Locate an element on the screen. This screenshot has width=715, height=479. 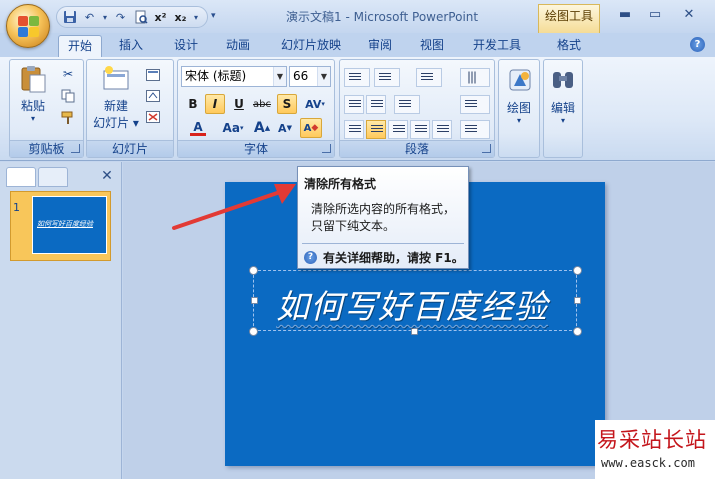
subscript-button: x₂ is located at coordinates (180, 17).